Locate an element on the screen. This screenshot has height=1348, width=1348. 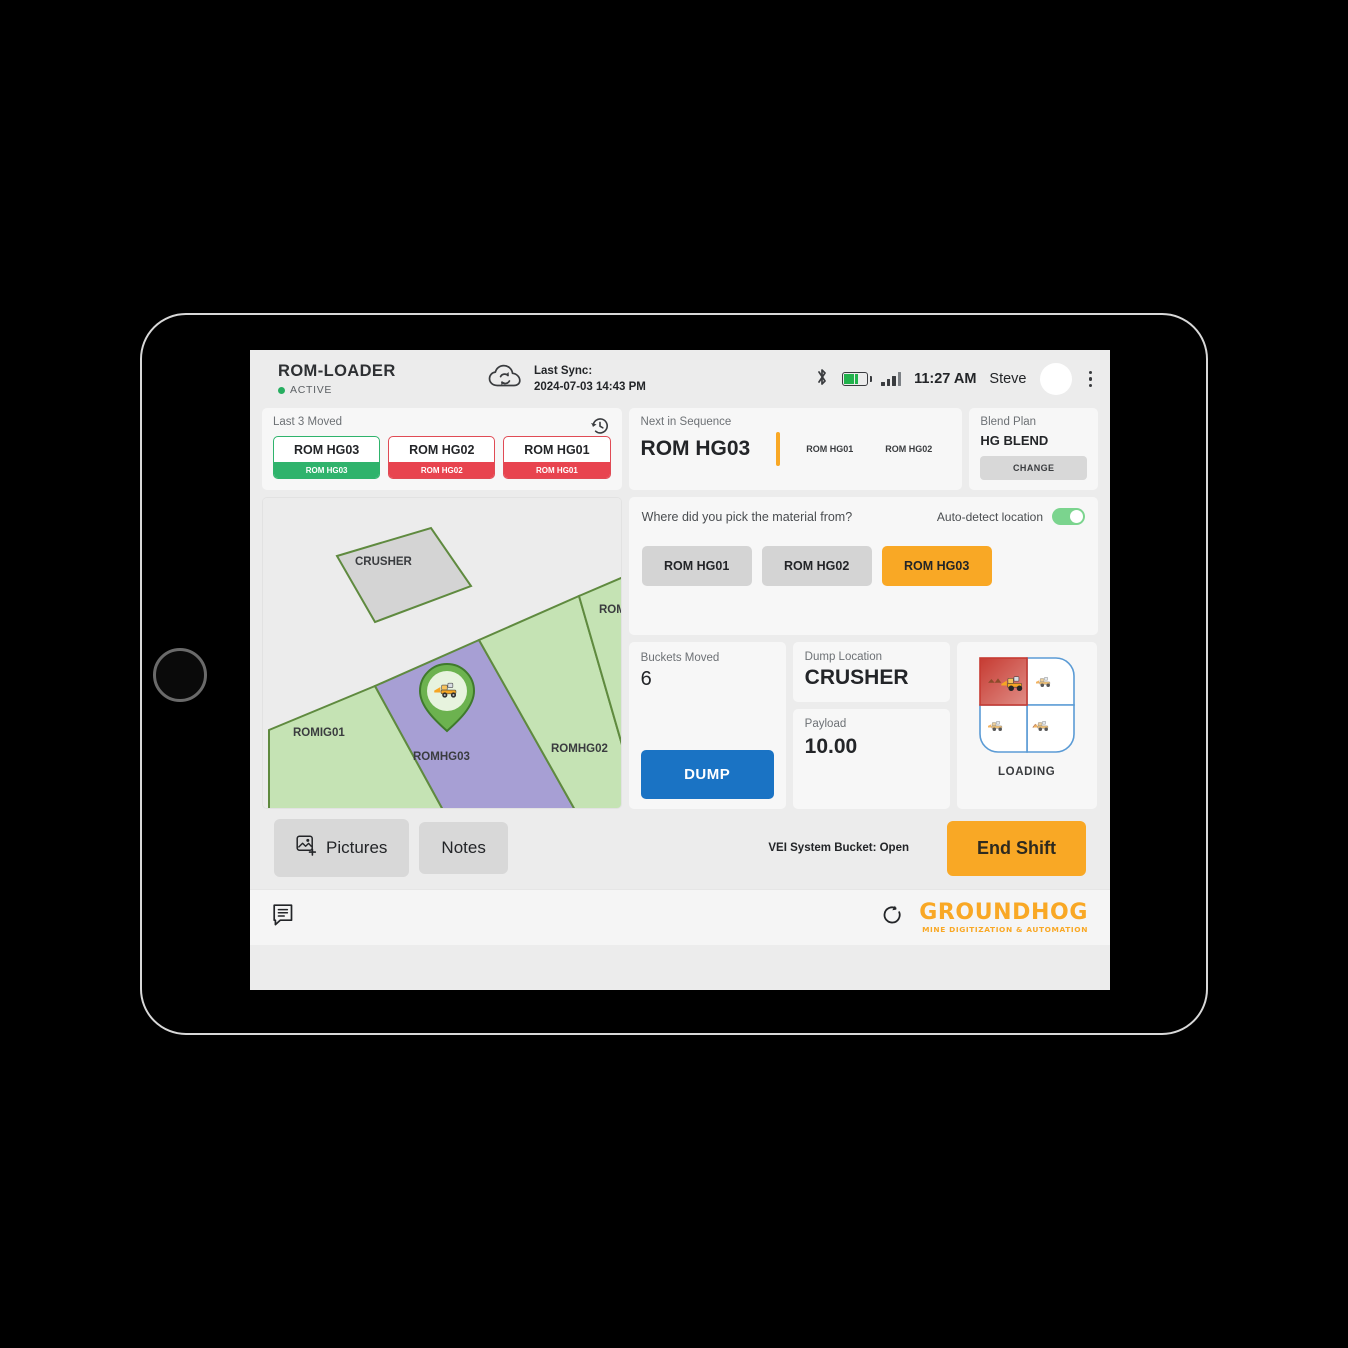
site-map: CRUSHER ROMIG01 ROMHG03 ROMHG02 ROM is located at coordinates (442, 653).